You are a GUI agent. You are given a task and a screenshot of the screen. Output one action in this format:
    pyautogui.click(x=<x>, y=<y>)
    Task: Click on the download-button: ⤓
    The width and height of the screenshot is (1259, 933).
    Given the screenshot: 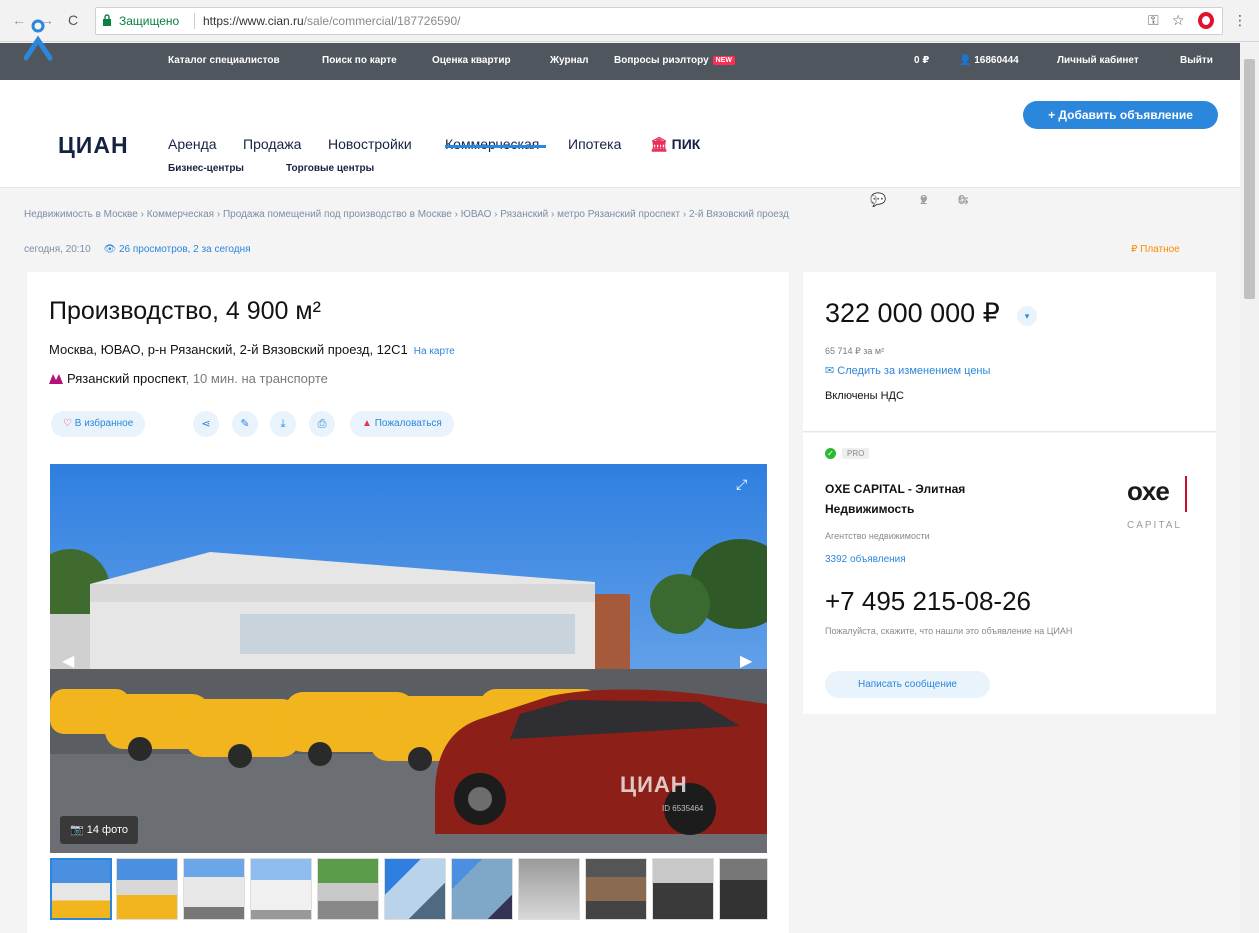 What is the action you would take?
    pyautogui.click(x=283, y=424)
    